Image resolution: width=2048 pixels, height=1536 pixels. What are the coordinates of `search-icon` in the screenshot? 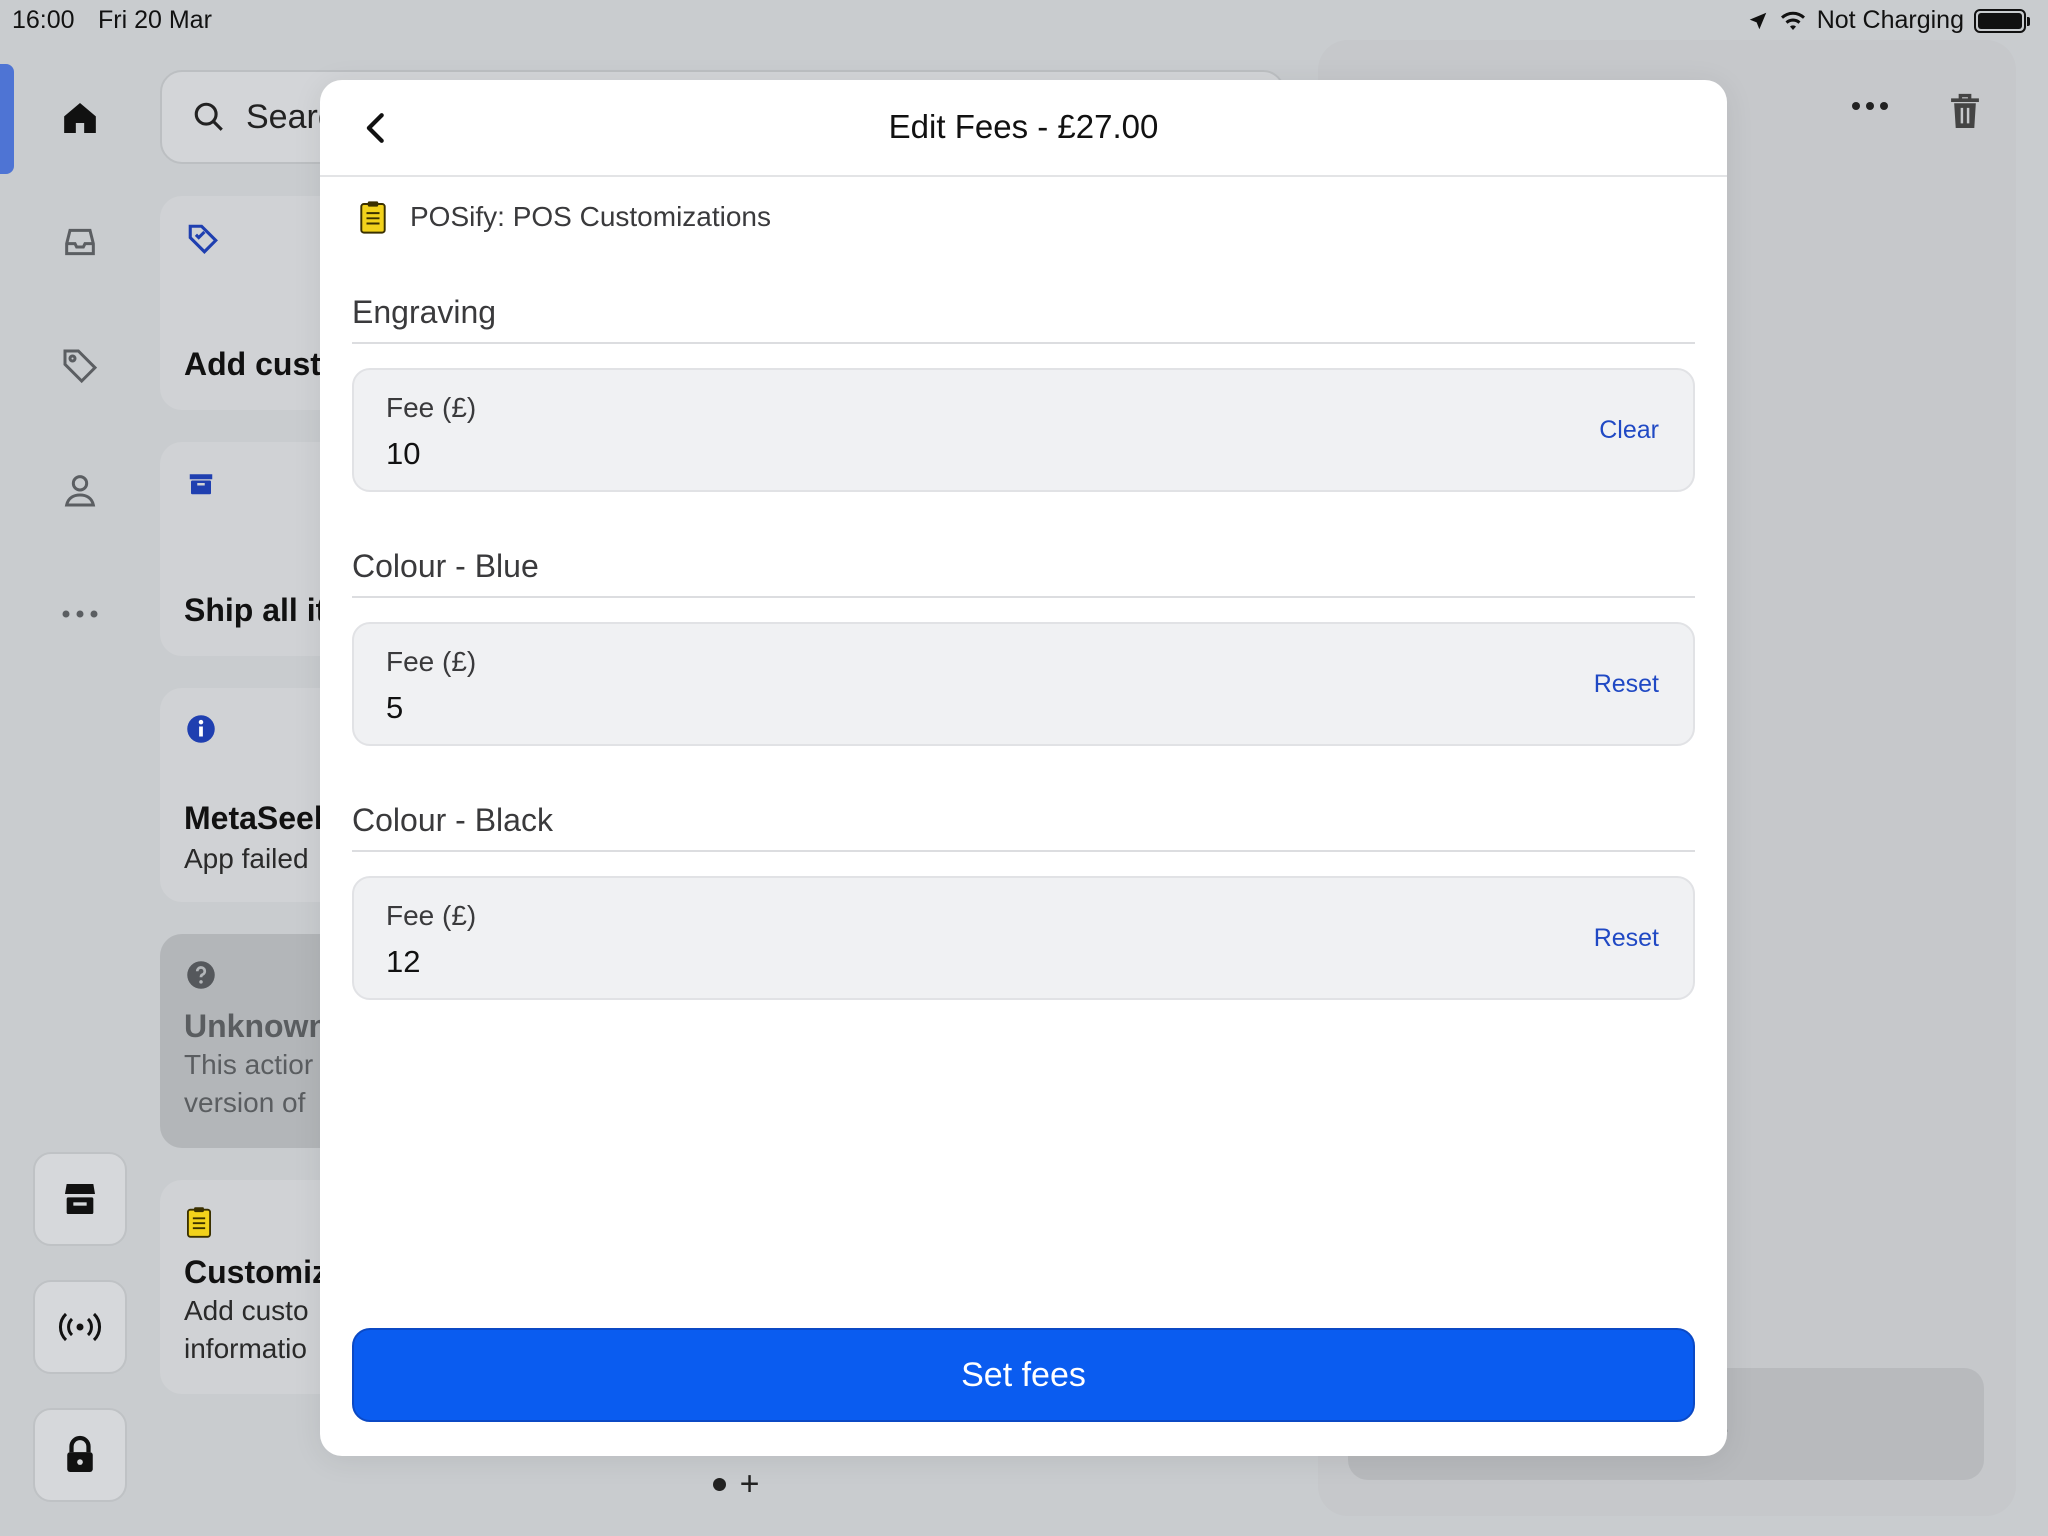 It's located at (208, 116).